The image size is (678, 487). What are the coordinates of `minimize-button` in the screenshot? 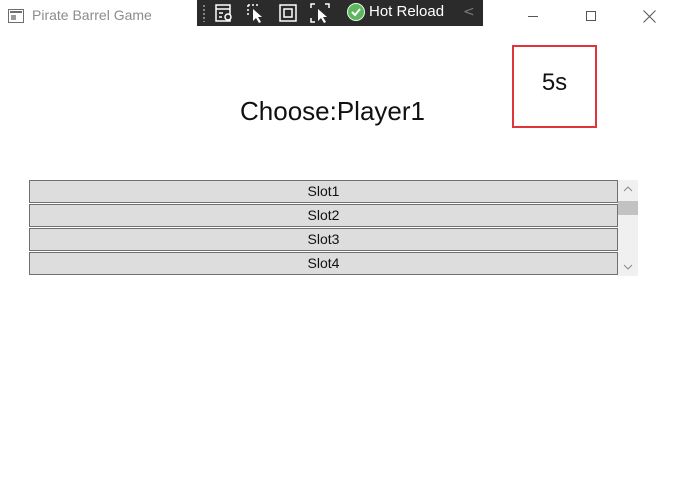 It's located at (533, 16).